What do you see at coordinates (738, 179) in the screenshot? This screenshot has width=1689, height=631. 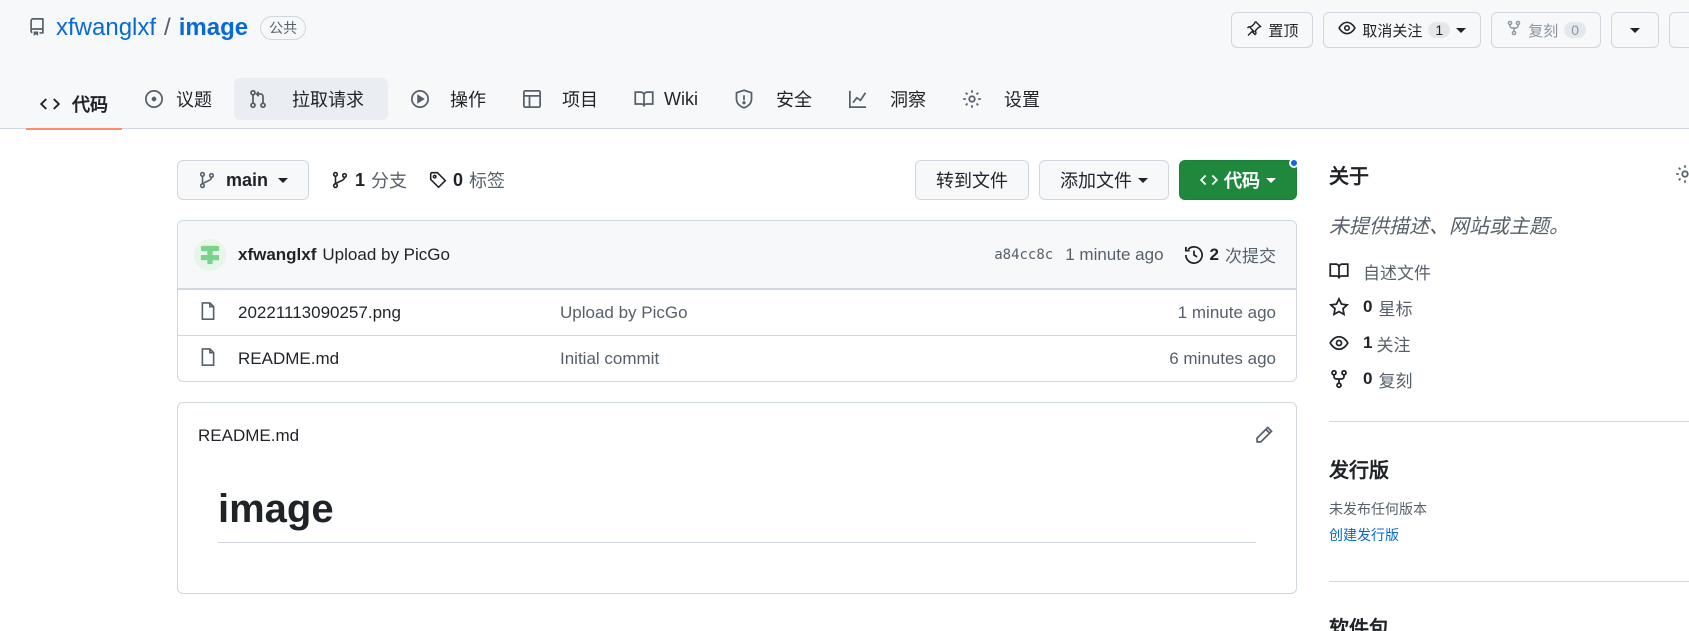 I see `branch-toolbar: main 1 分支 0 标签 转到文件 添加文件 代码` at bounding box center [738, 179].